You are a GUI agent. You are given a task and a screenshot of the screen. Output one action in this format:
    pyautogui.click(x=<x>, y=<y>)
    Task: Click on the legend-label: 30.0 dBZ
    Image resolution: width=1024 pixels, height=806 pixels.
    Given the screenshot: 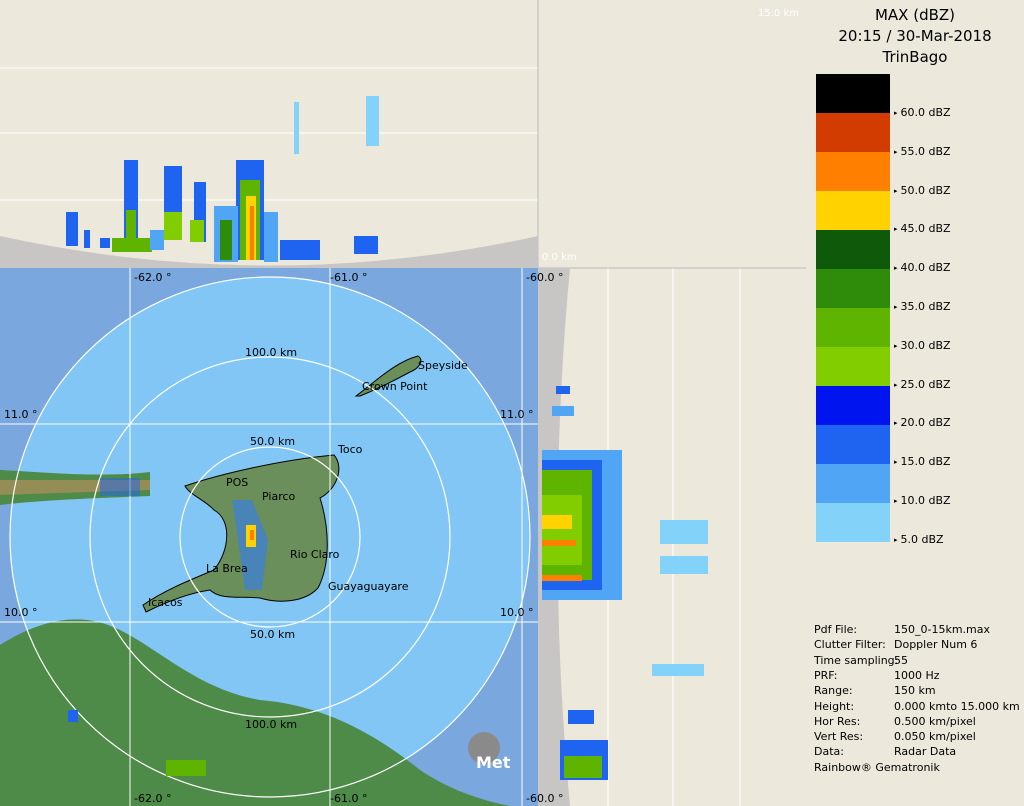 What is the action you would take?
    pyautogui.click(x=922, y=345)
    